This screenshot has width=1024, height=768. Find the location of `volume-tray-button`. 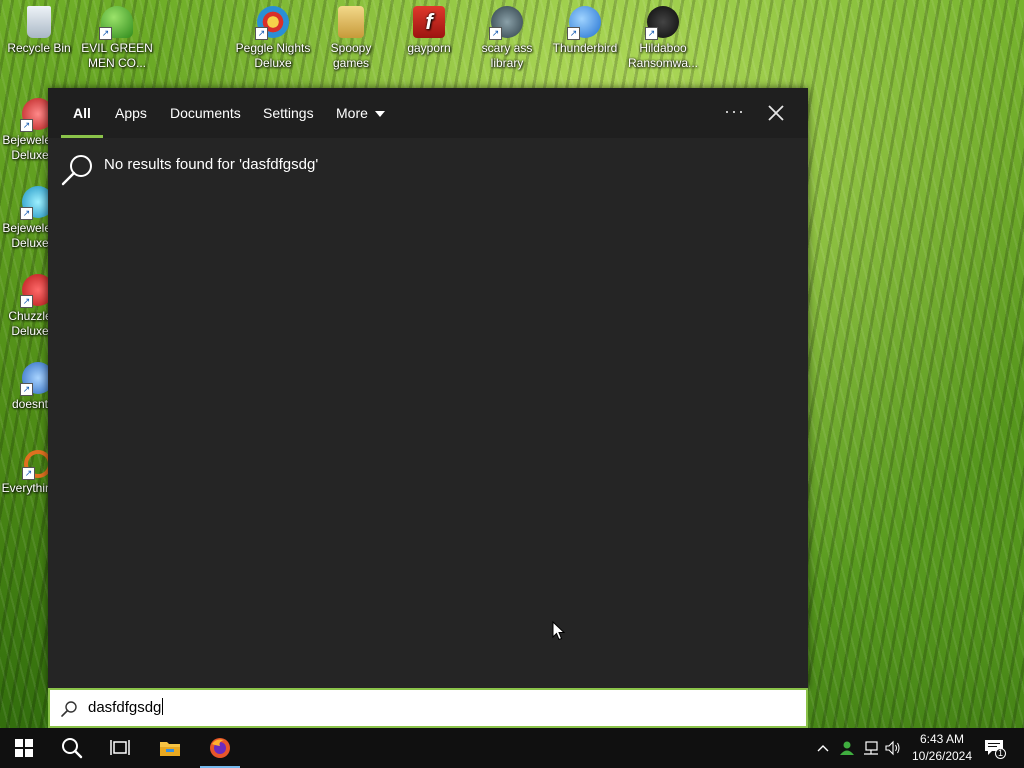

volume-tray-button is located at coordinates (893, 748).